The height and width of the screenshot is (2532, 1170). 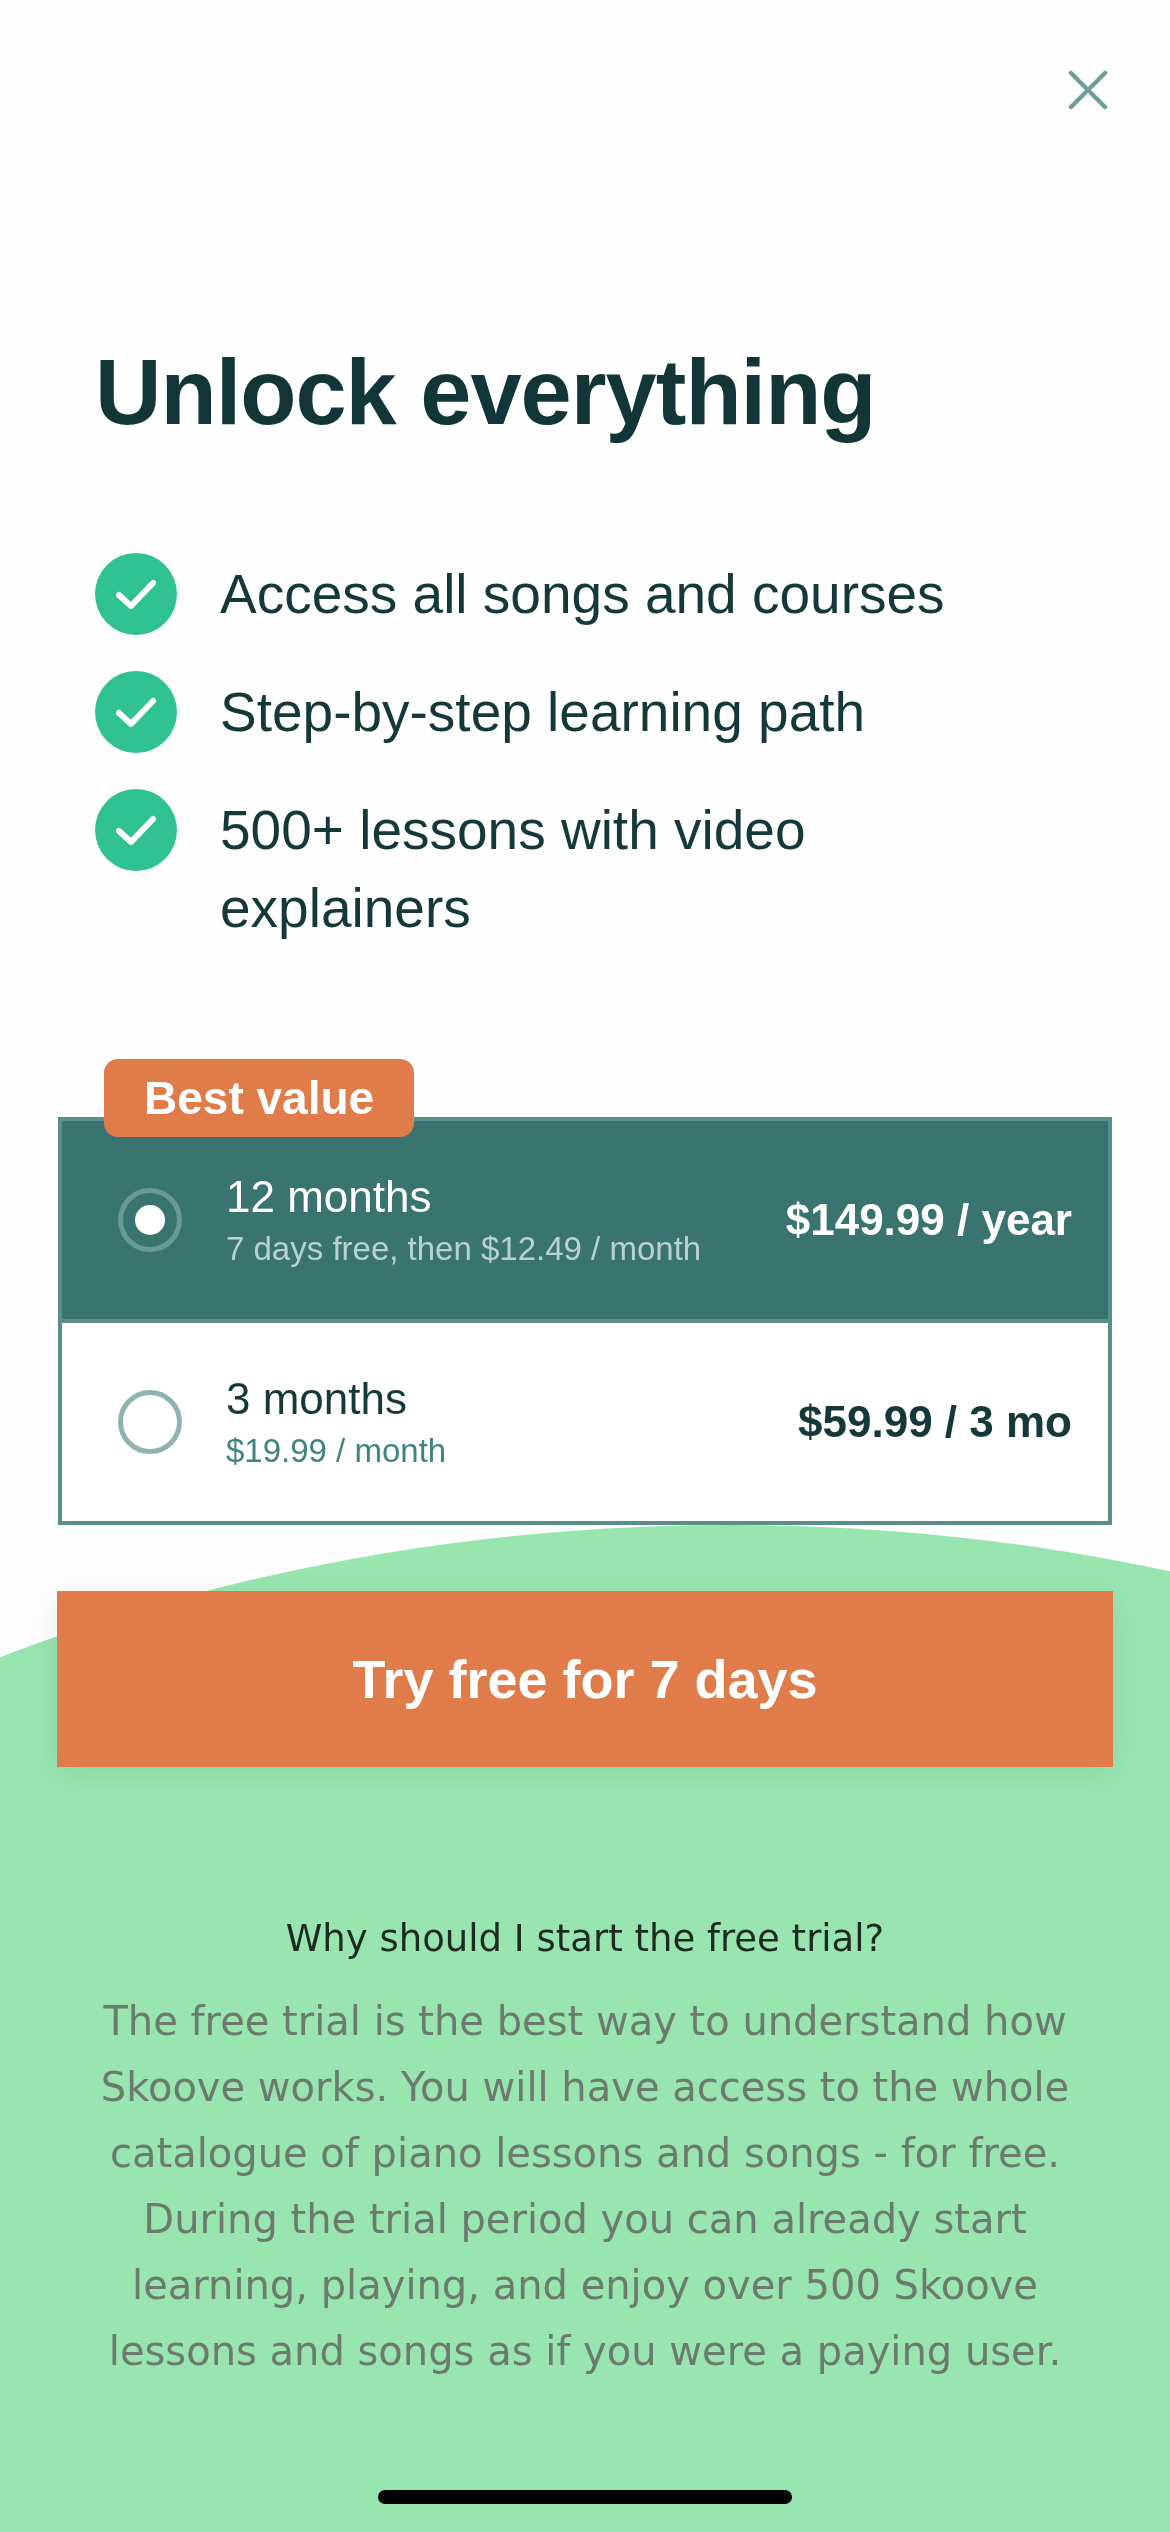 I want to click on close-icon, so click(x=1088, y=90).